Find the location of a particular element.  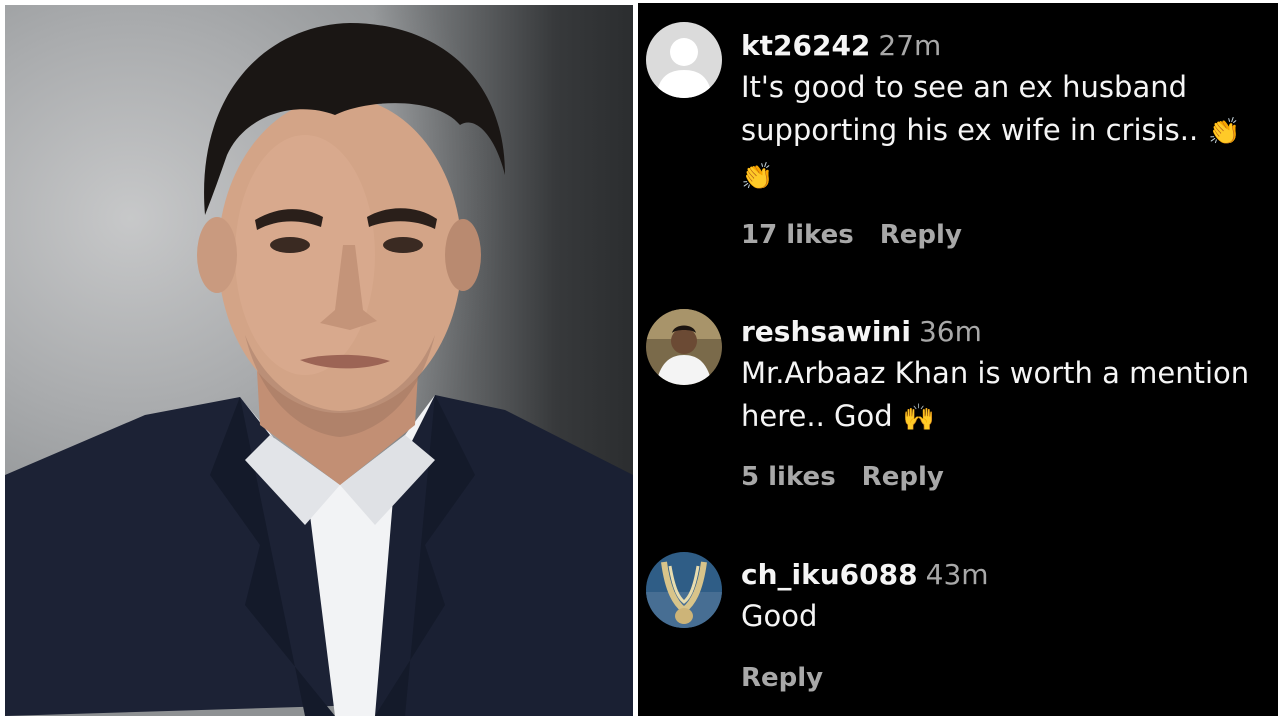

jewelry-photo-icon is located at coordinates (684, 590).